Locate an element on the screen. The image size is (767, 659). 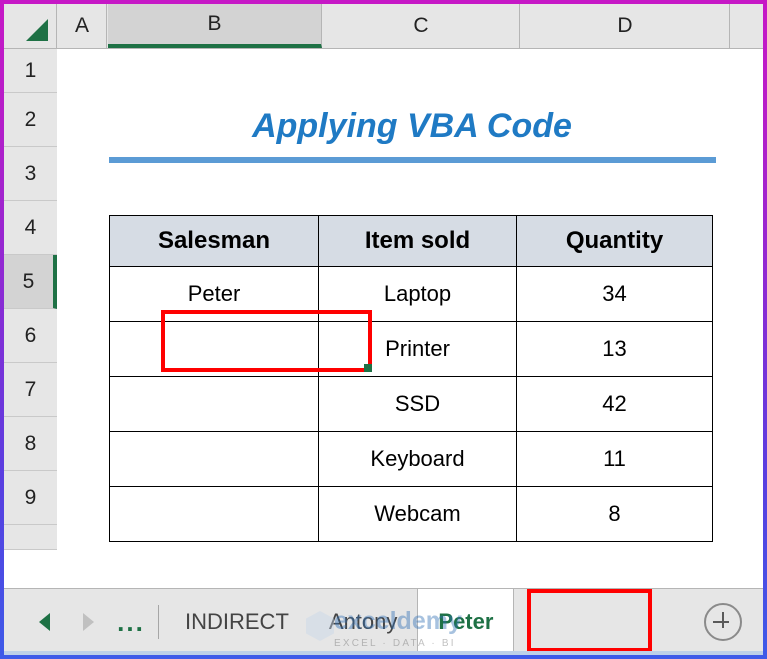
sheet-tab-list: INDIRECT Antony Peter is located at coordinates (340, 622).